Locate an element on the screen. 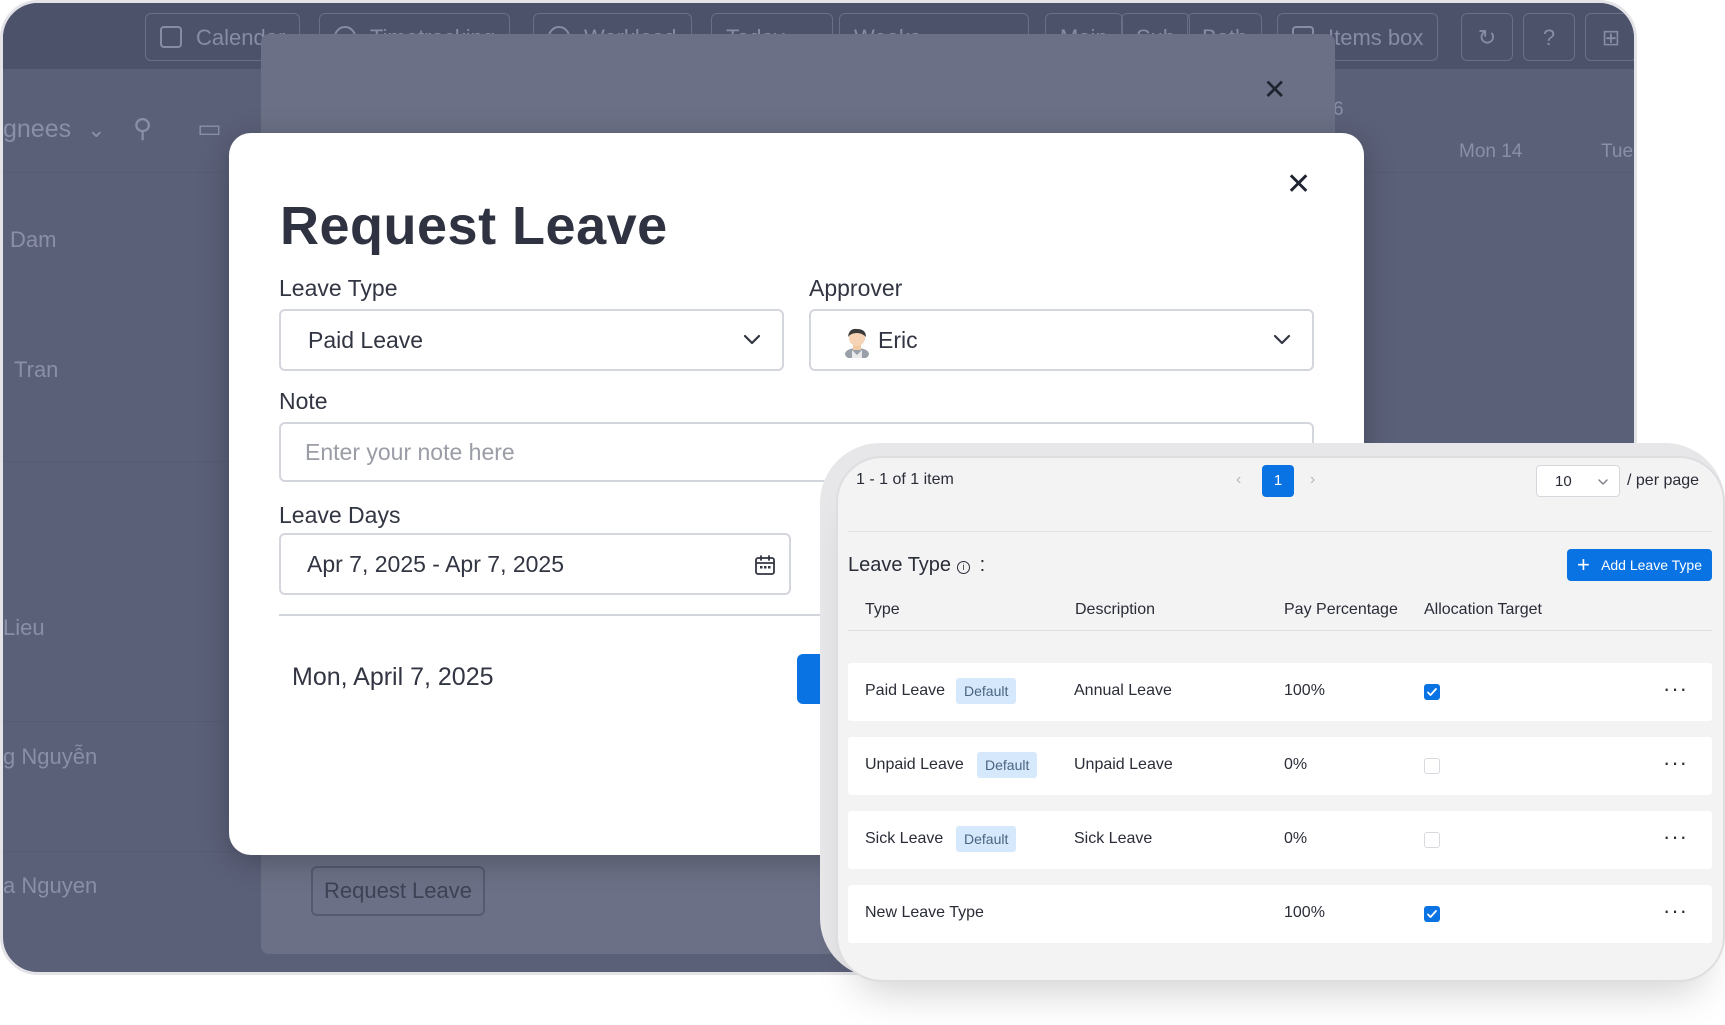 This screenshot has width=1725, height=1025. leave-type-name: Sick Leave is located at coordinates (904, 838).